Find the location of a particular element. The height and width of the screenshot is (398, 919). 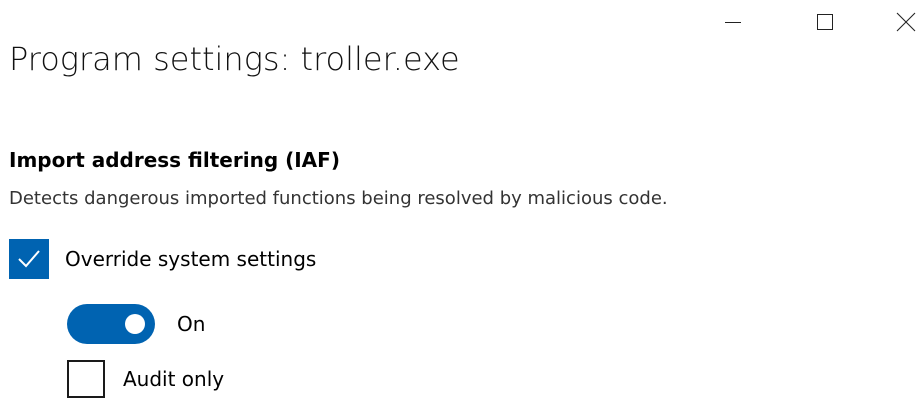

close-icon is located at coordinates (906, 22).